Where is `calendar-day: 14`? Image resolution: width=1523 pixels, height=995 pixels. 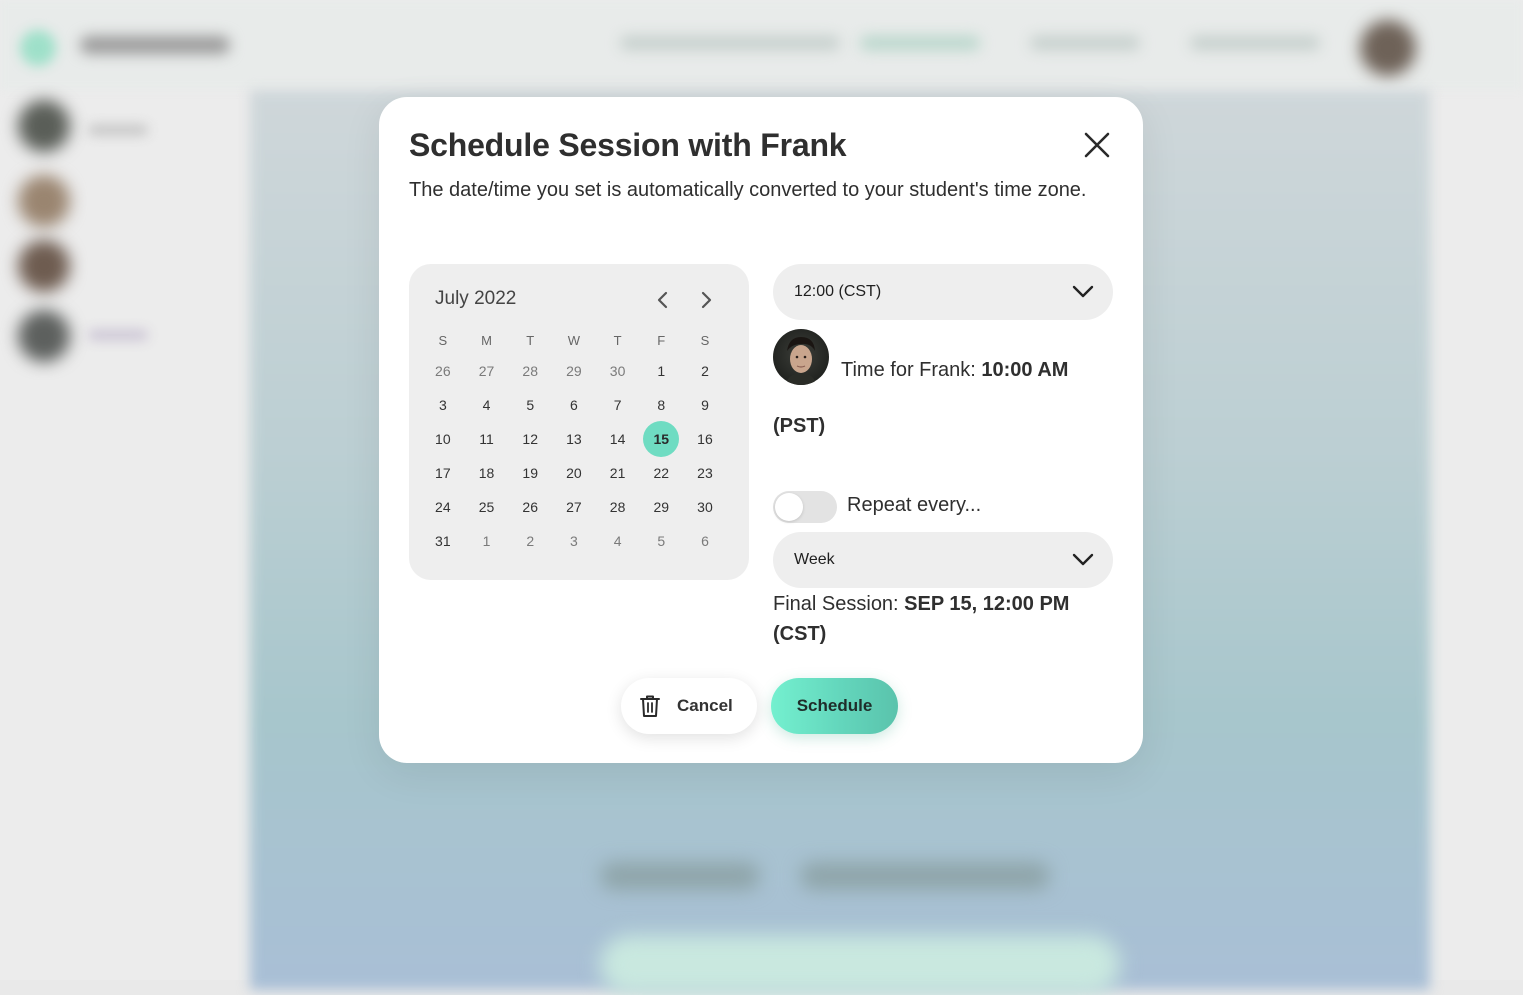
calendar-day: 14 is located at coordinates (618, 439).